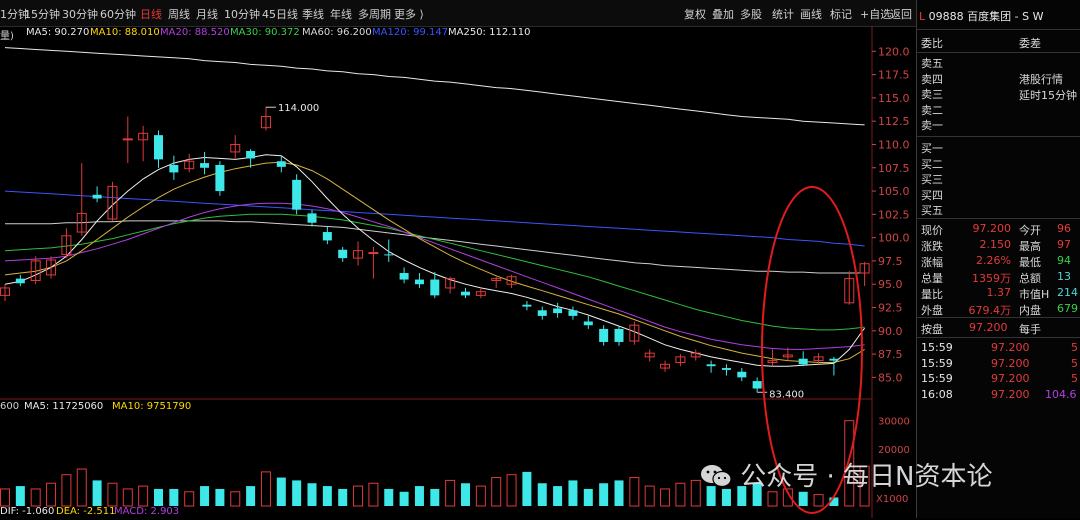 The width and height of the screenshot is (1080, 520). Describe the element at coordinates (894, 450) in the screenshot. I see `volume-axis-label: 20000` at that location.